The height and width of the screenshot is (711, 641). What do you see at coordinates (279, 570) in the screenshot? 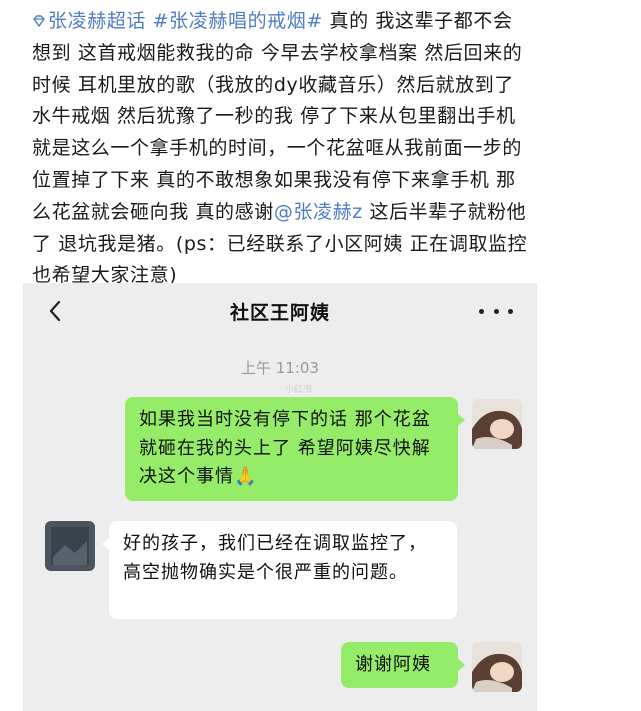
I see `message-bubble-them: 好的孩子，我们已经在调取监控了，高空抛物确实是个很严重的问题。` at bounding box center [279, 570].